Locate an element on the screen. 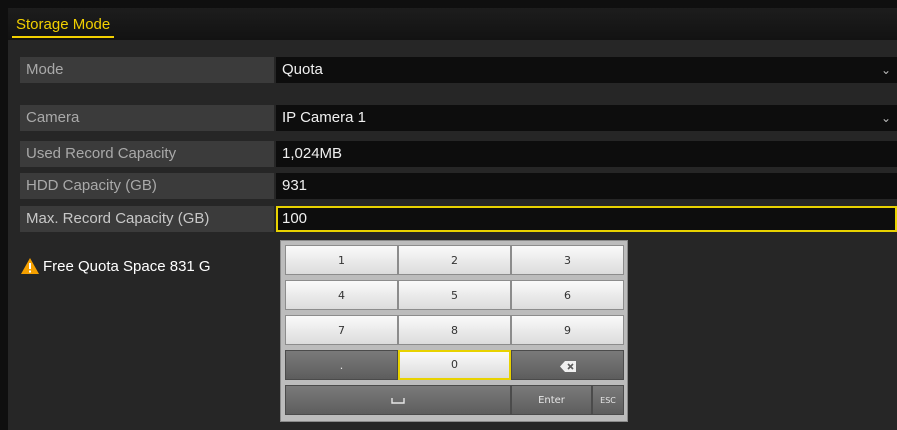  key-5: 5 is located at coordinates (454, 295).